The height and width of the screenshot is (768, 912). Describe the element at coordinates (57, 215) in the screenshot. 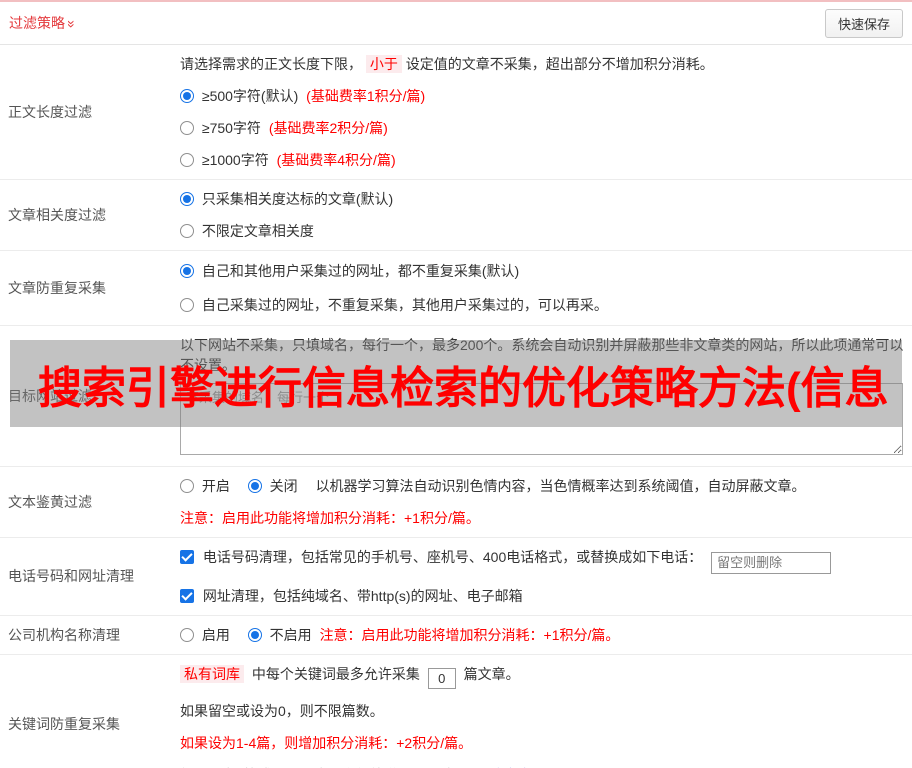

I see `section-label: 文章相关度过滤` at that location.